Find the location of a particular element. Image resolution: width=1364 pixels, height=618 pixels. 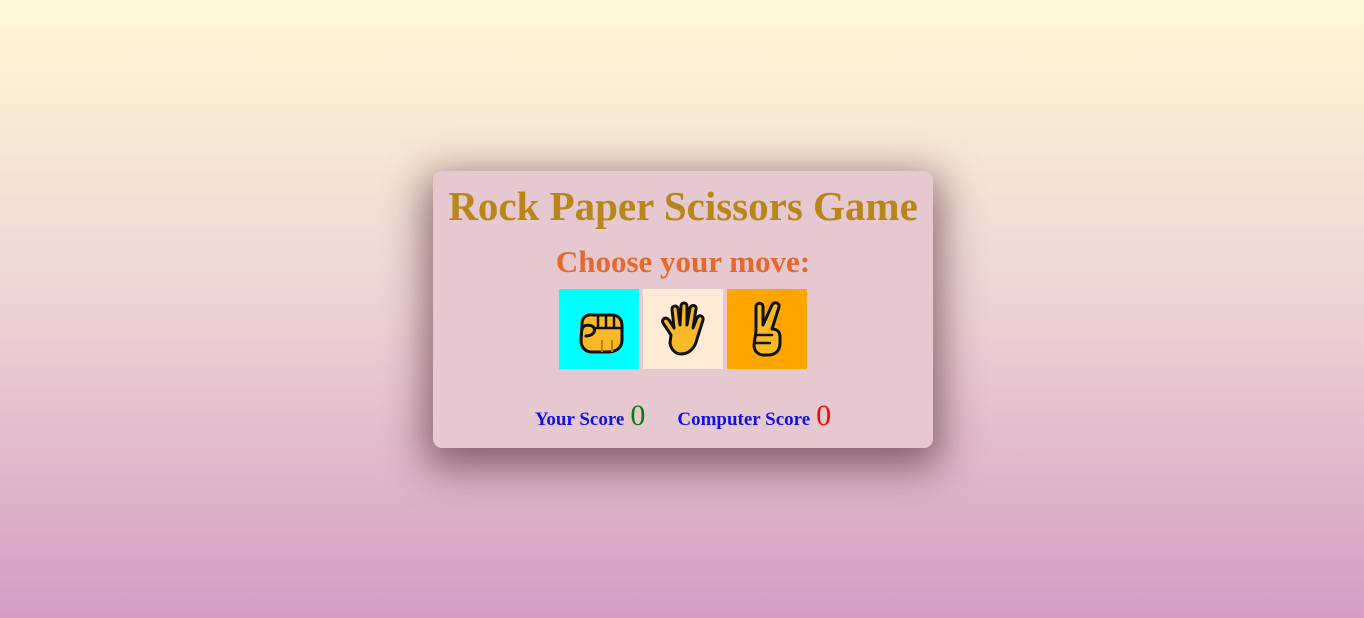

move-choices is located at coordinates (683, 329).